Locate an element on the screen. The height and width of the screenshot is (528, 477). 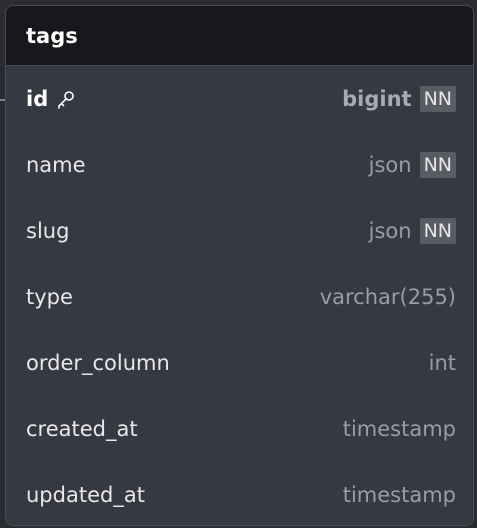
key-icon is located at coordinates (66, 99).